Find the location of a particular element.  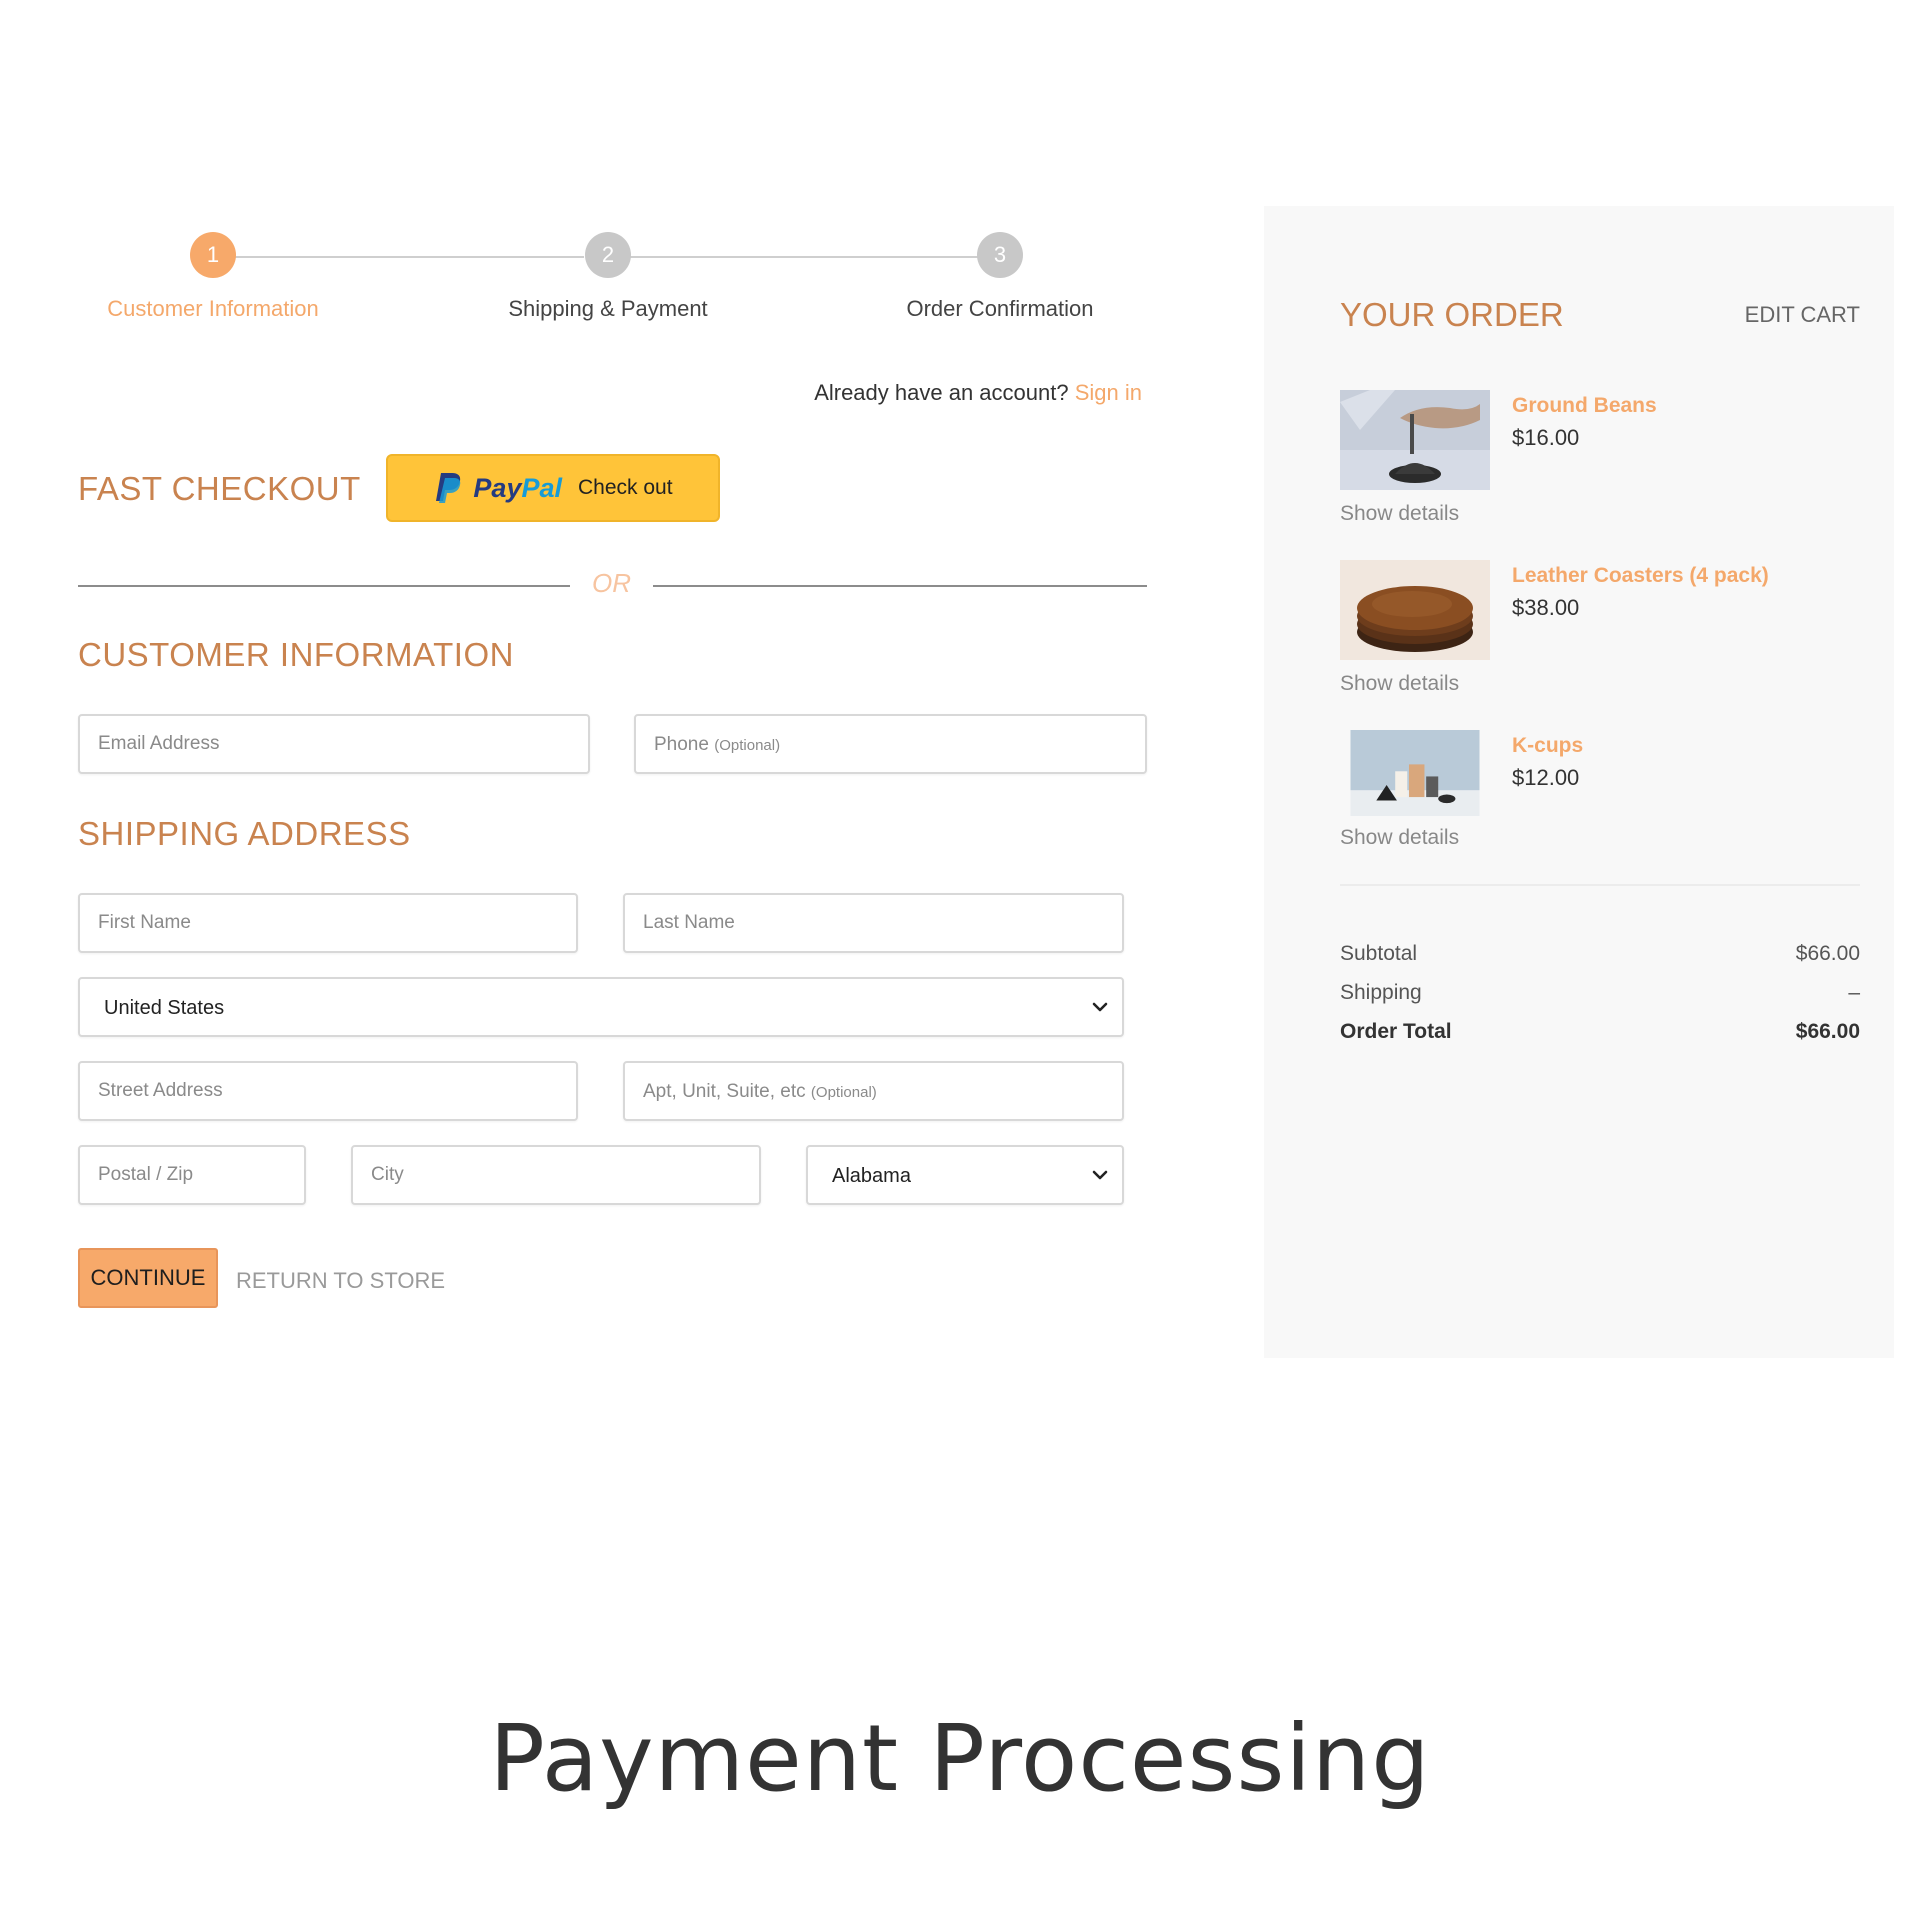

step-number: 2 is located at coordinates (608, 255).